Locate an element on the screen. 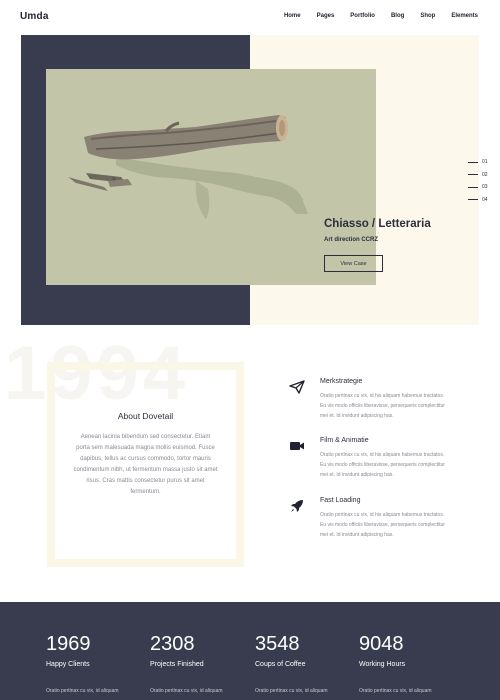 The image size is (500, 700). nav-elements: Elements is located at coordinates (464, 16).